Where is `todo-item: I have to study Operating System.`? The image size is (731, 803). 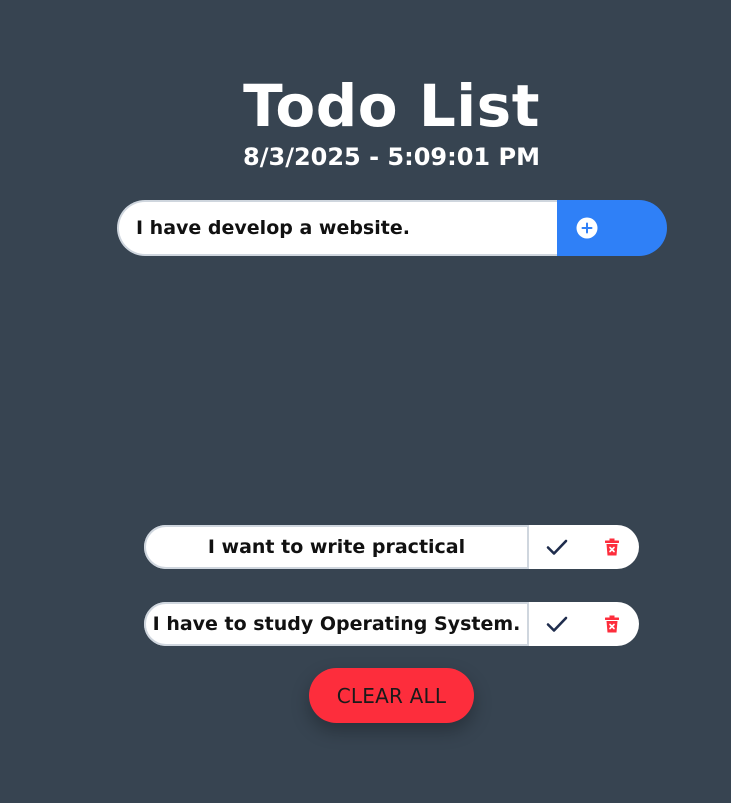
todo-item: I have to study Operating System. is located at coordinates (391, 624).